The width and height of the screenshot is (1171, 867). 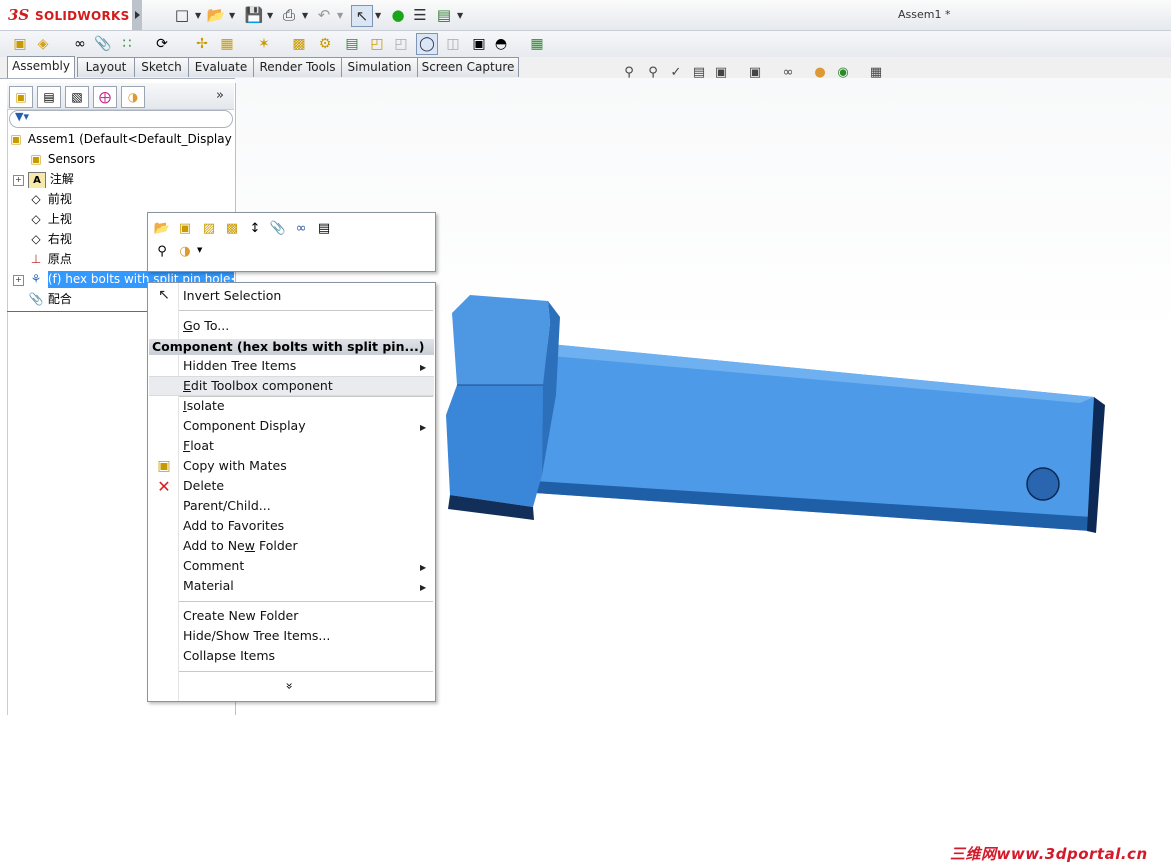 I want to click on tree-filter-input, so click(x=121, y=119).